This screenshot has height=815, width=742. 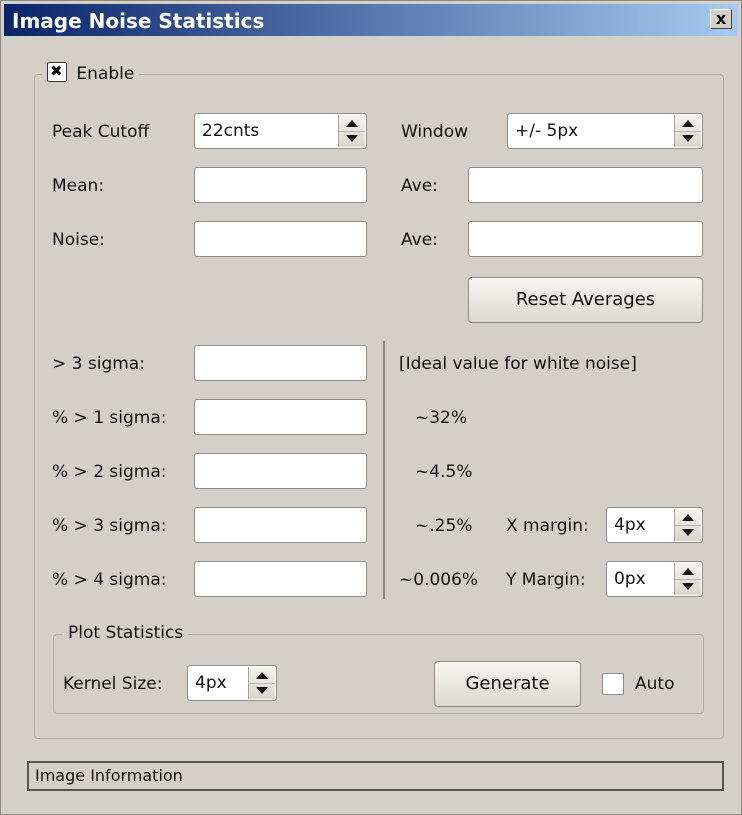 What do you see at coordinates (630, 579) in the screenshot?
I see `y-margin-value: 0px` at bounding box center [630, 579].